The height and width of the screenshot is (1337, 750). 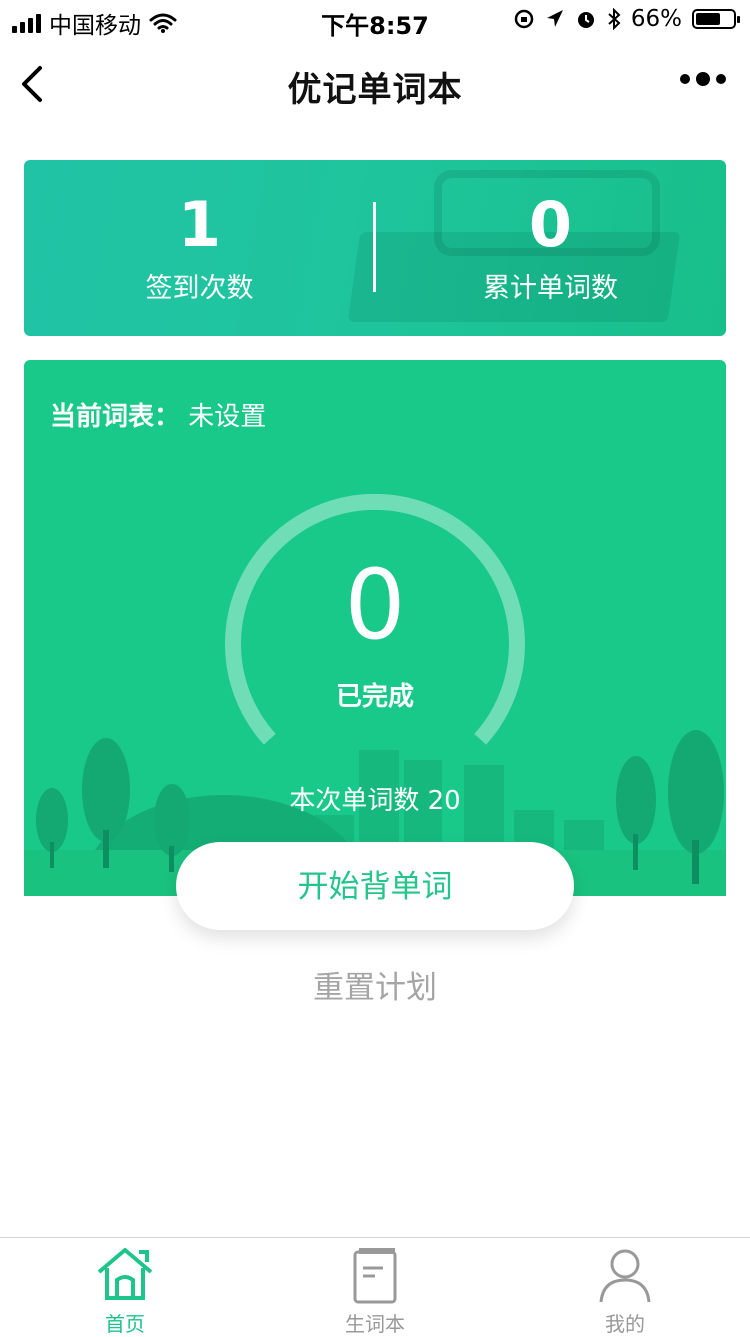 I want to click on total-words-stat: 0 累计单词数, so click(x=550, y=247).